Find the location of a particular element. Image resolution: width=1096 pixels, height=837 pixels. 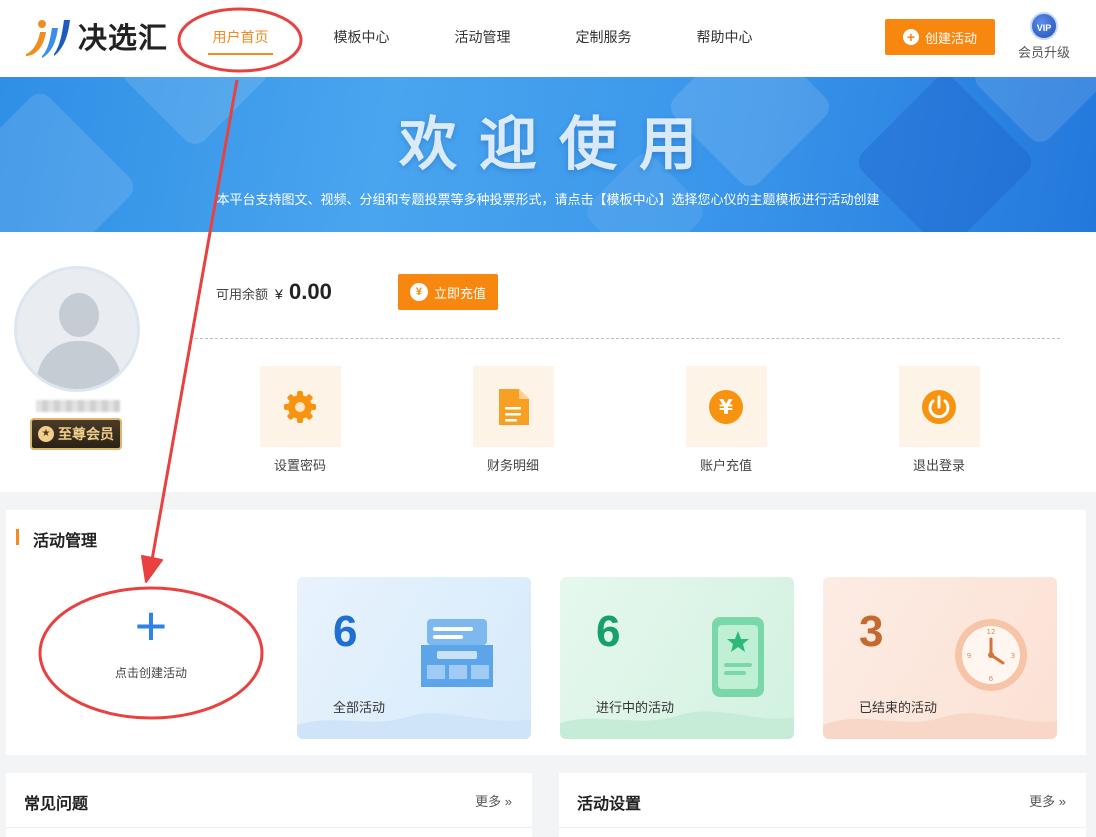

document-icon is located at coordinates (514, 406).